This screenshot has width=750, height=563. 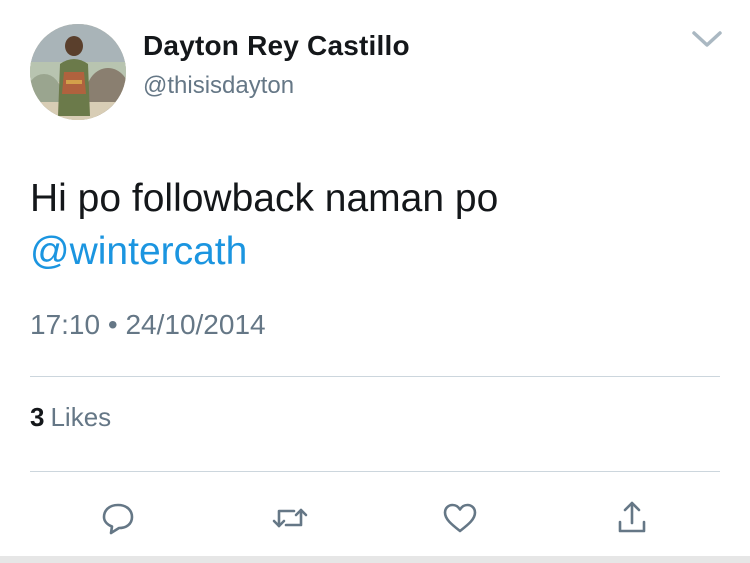 I want to click on reply-icon, so click(x=118, y=518).